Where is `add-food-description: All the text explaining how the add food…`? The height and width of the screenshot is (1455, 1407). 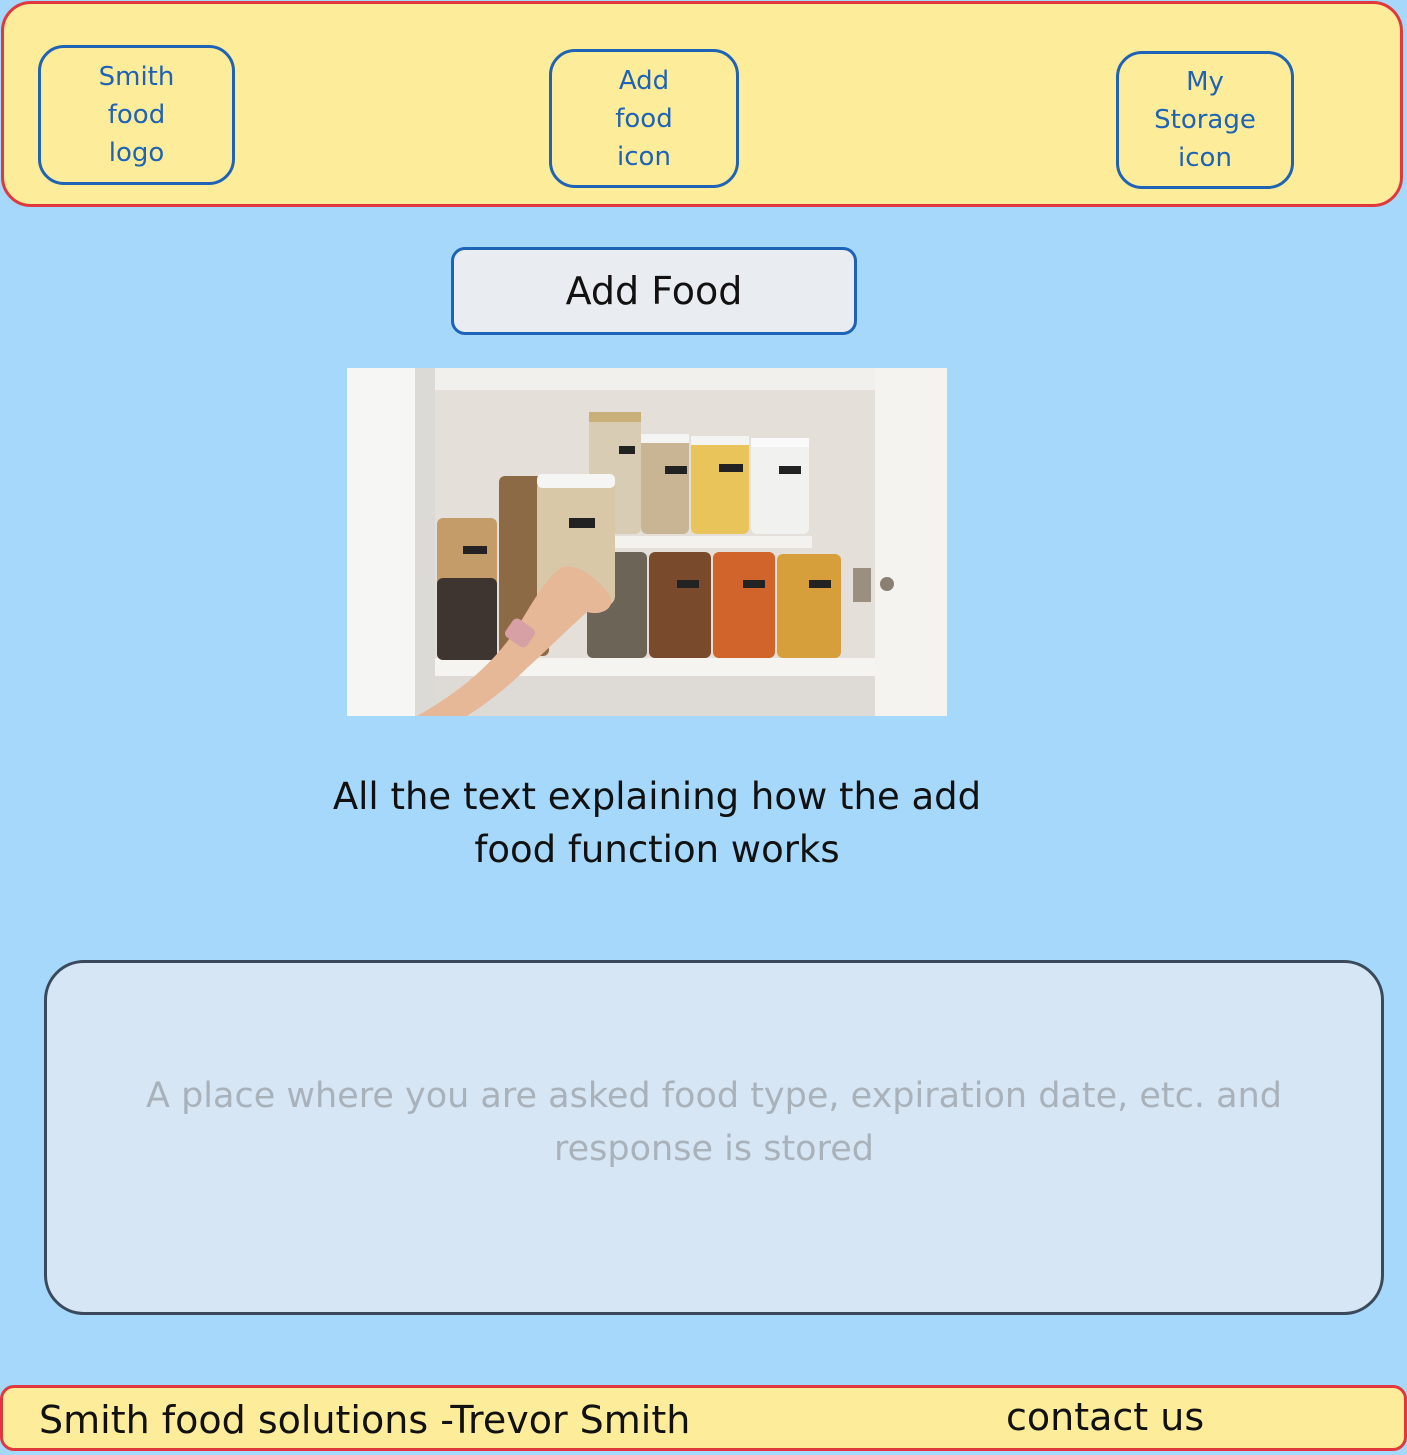 add-food-description: All the text explaining how the add food… is located at coordinates (657, 823).